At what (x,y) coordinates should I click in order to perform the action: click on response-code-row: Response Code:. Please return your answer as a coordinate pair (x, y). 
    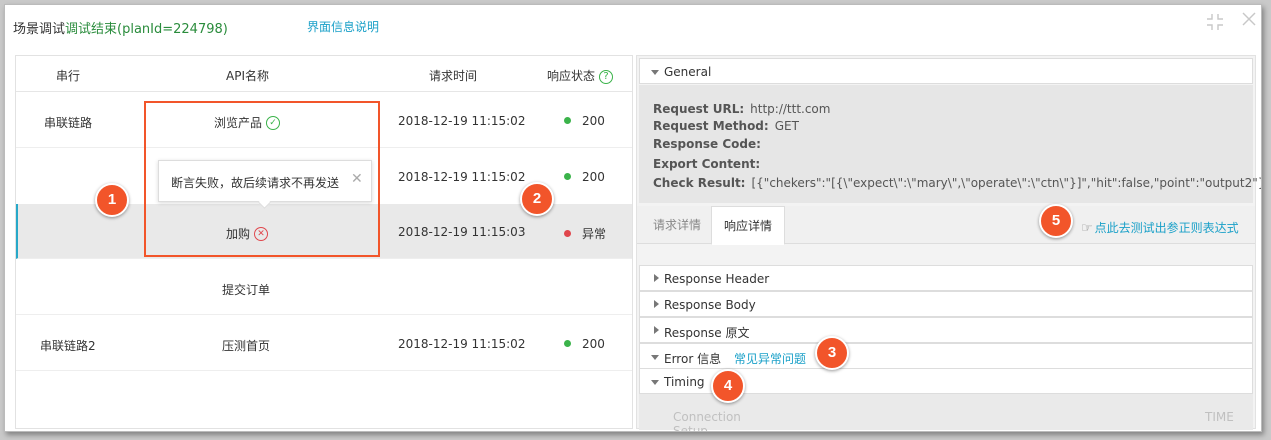
    Looking at the image, I should click on (707, 144).